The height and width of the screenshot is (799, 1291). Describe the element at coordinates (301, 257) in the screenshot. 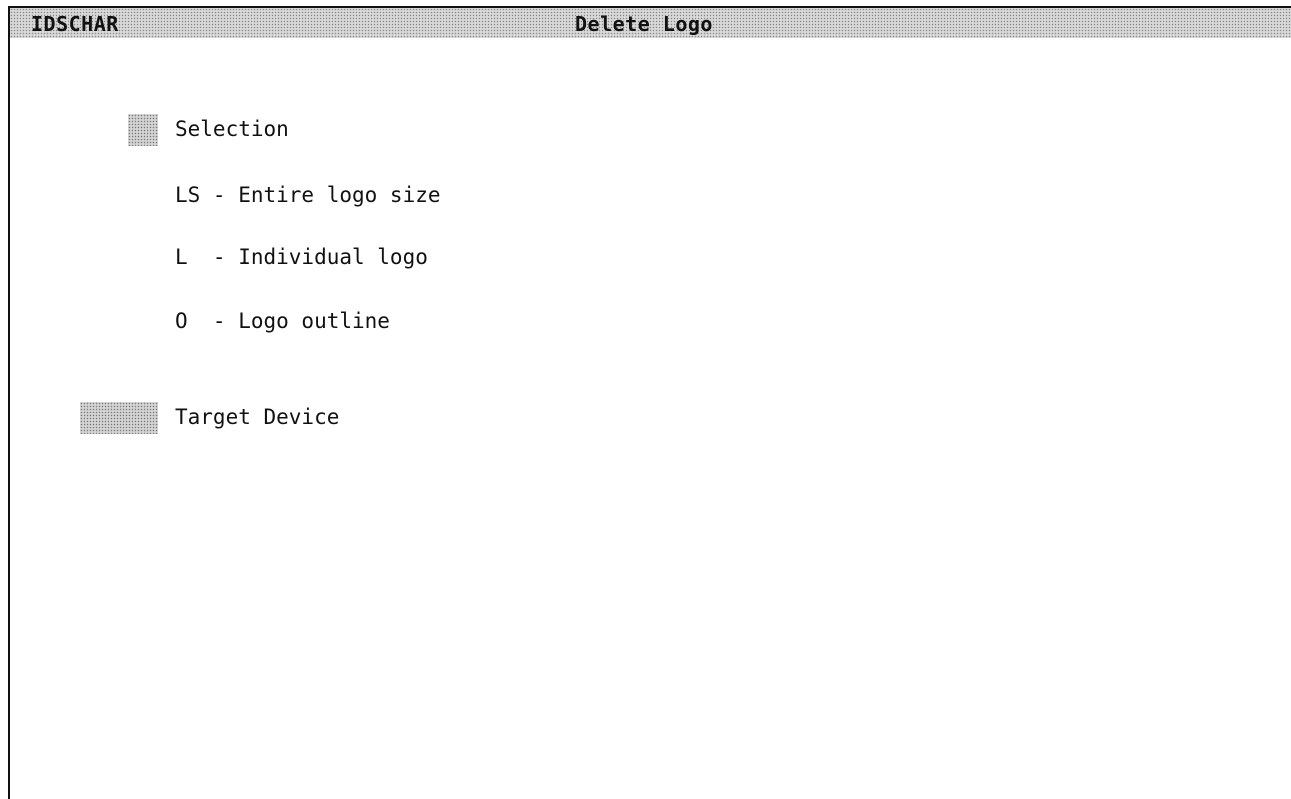

I see `option-individual-logo: L - Individual logo` at that location.